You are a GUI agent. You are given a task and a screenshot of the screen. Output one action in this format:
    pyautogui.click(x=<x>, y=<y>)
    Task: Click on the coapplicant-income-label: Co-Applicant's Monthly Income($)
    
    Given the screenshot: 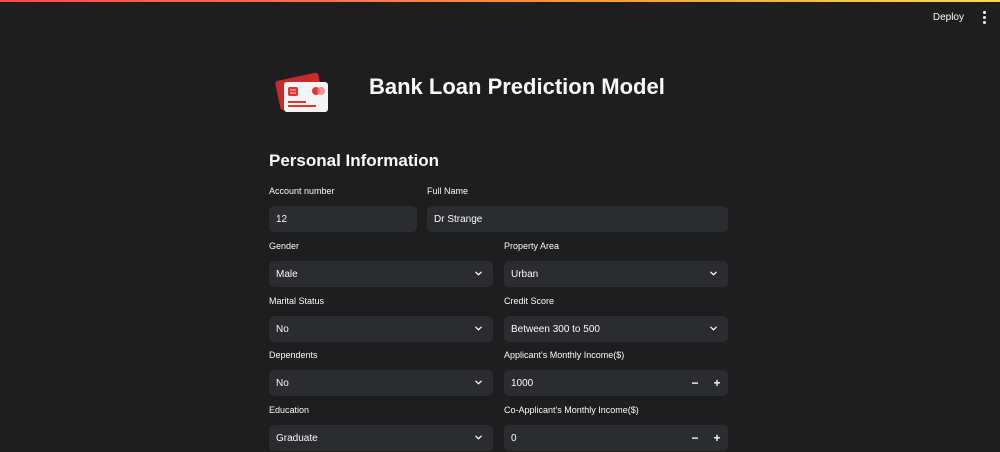 What is the action you would take?
    pyautogui.click(x=571, y=410)
    